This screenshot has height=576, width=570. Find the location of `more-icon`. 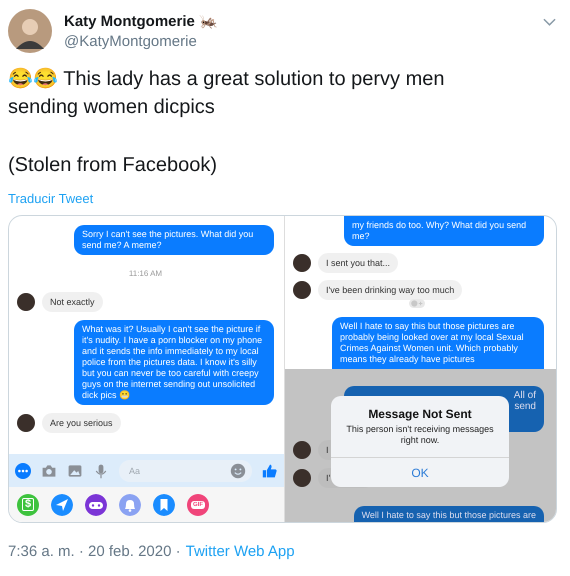

more-icon is located at coordinates (23, 470).